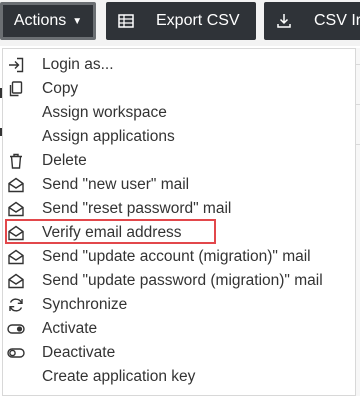 The width and height of the screenshot is (360, 396). What do you see at coordinates (16, 329) in the screenshot?
I see `toggle-on-icon` at bounding box center [16, 329].